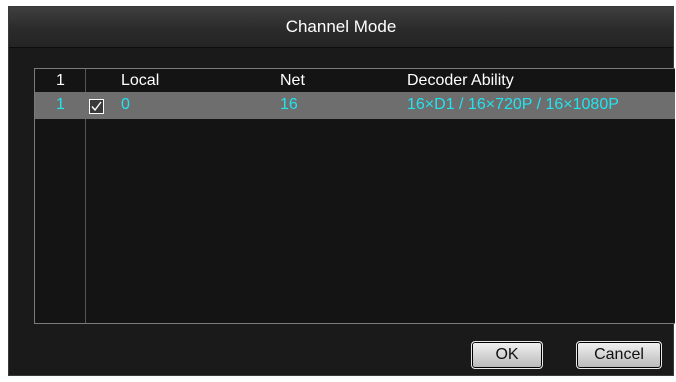 Image resolution: width=676 pixels, height=382 pixels. Describe the element at coordinates (125, 104) in the screenshot. I see `row-local: 0` at that location.